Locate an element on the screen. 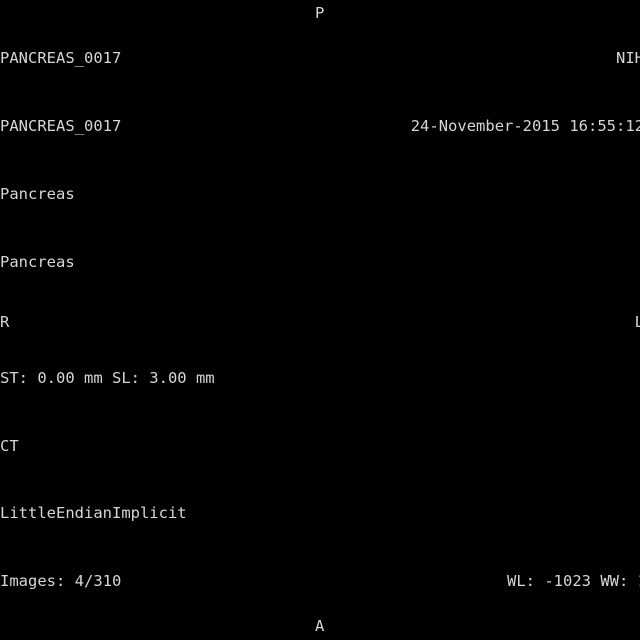 The width and height of the screenshot is (640, 640). transfer-syntax: LittleEndianImplicit is located at coordinates (93, 513).